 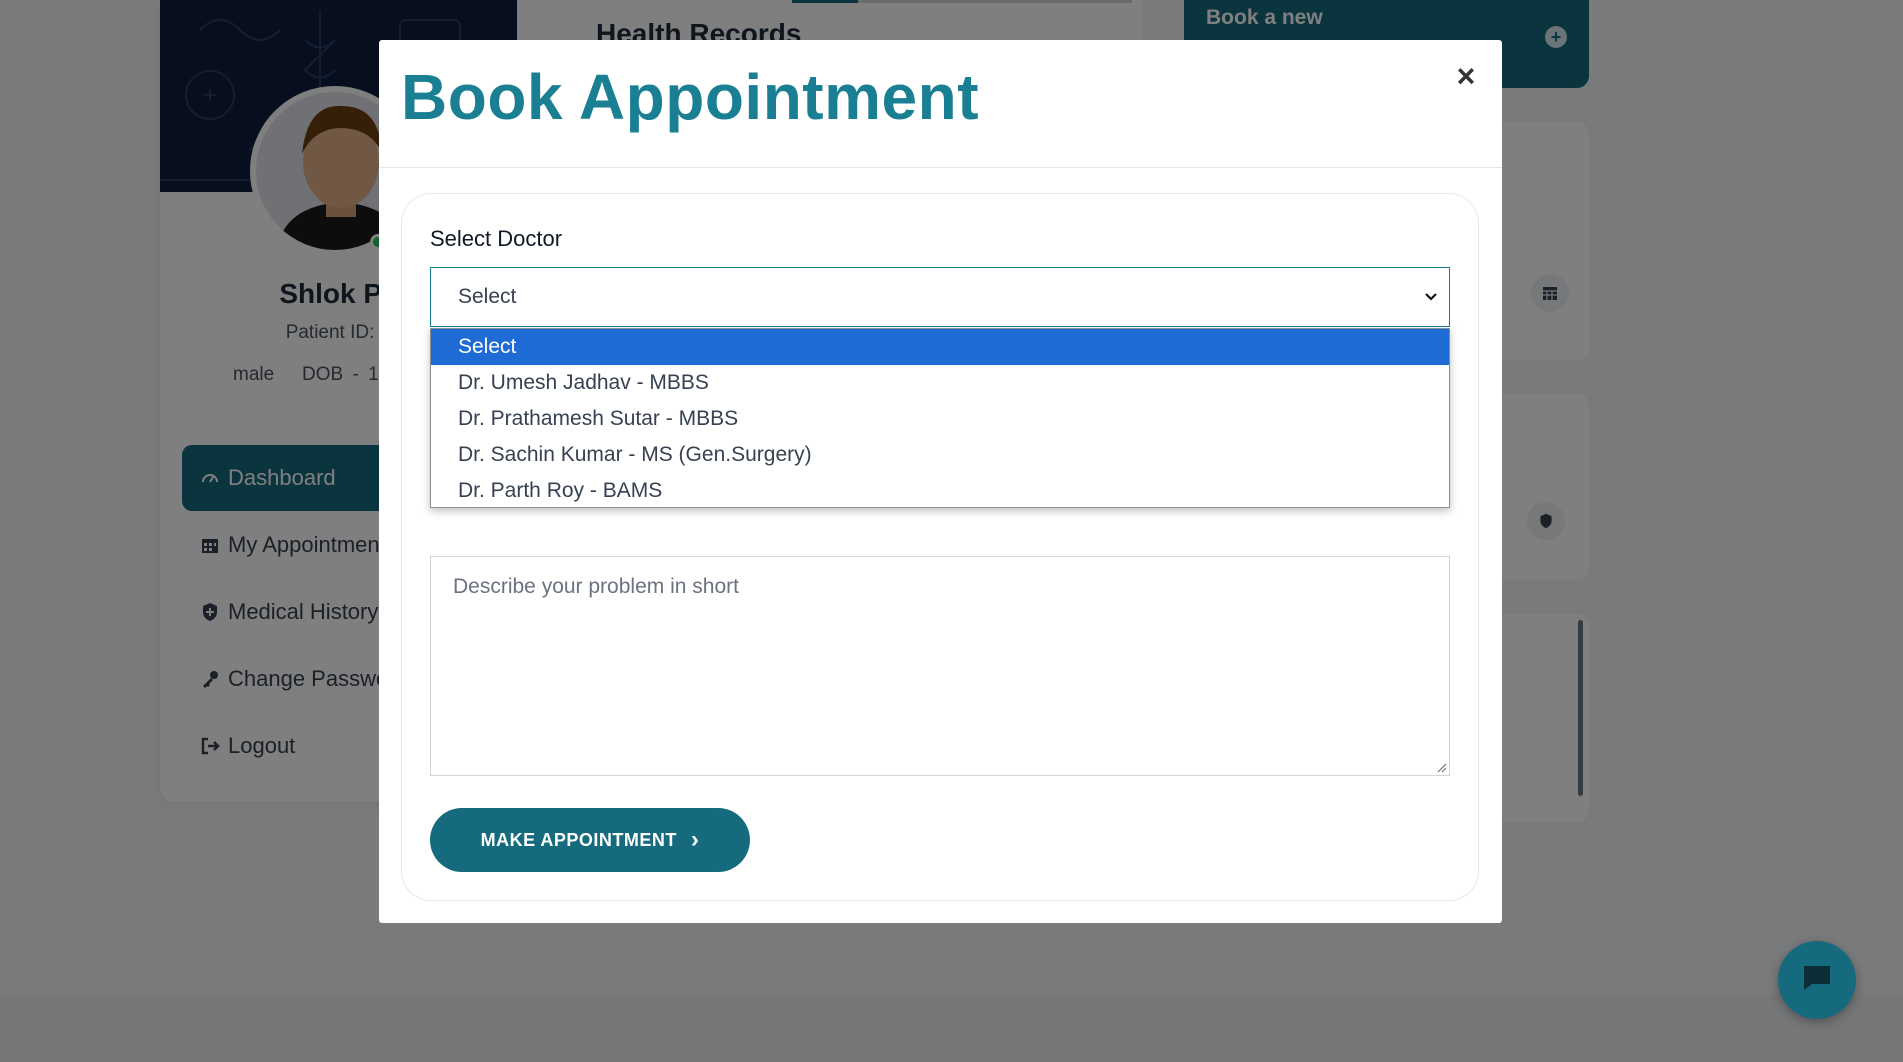 I want to click on doctor-select-value: Select, so click(x=487, y=296).